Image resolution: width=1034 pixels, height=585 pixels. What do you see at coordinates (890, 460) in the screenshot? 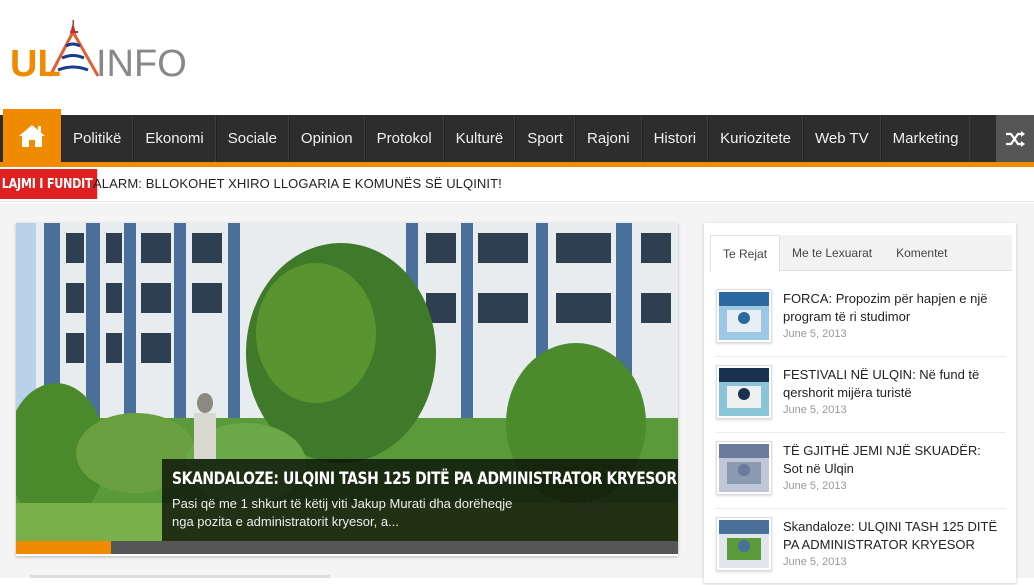
I see `post-title: TË GJITHË JEMI NJË SKUADËR: Sot në Ulqin` at bounding box center [890, 460].